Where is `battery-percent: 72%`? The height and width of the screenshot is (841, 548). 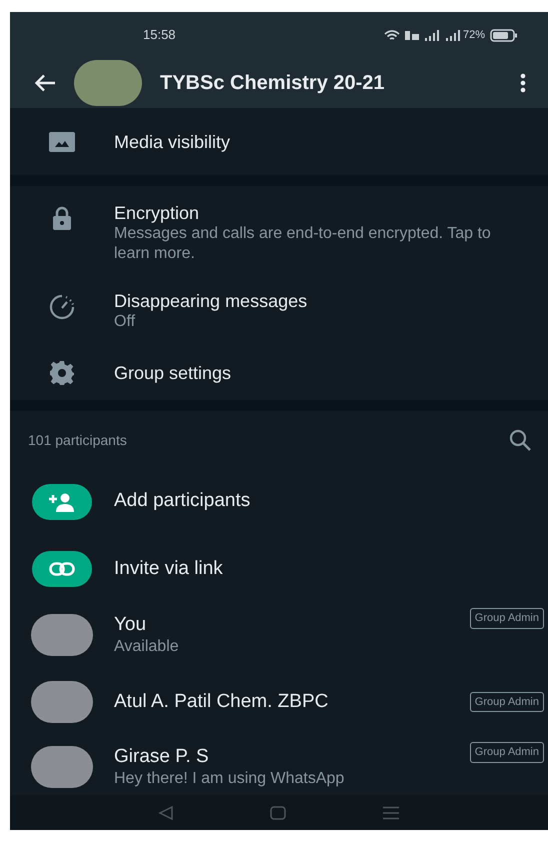 battery-percent: 72% is located at coordinates (473, 35).